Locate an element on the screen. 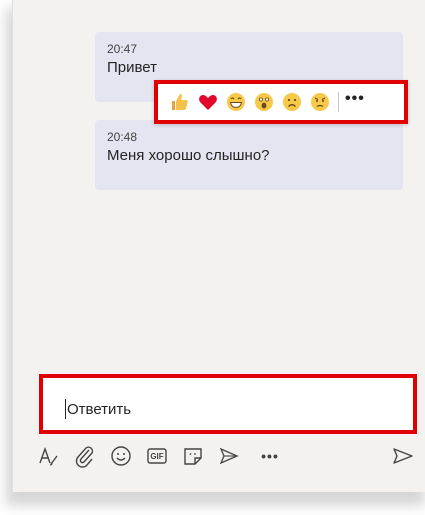  gif-icon: GIF is located at coordinates (157, 456).